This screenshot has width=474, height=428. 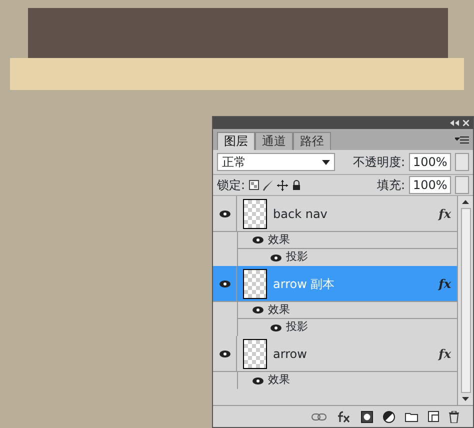 I want to click on fx-icon, so click(x=344, y=416).